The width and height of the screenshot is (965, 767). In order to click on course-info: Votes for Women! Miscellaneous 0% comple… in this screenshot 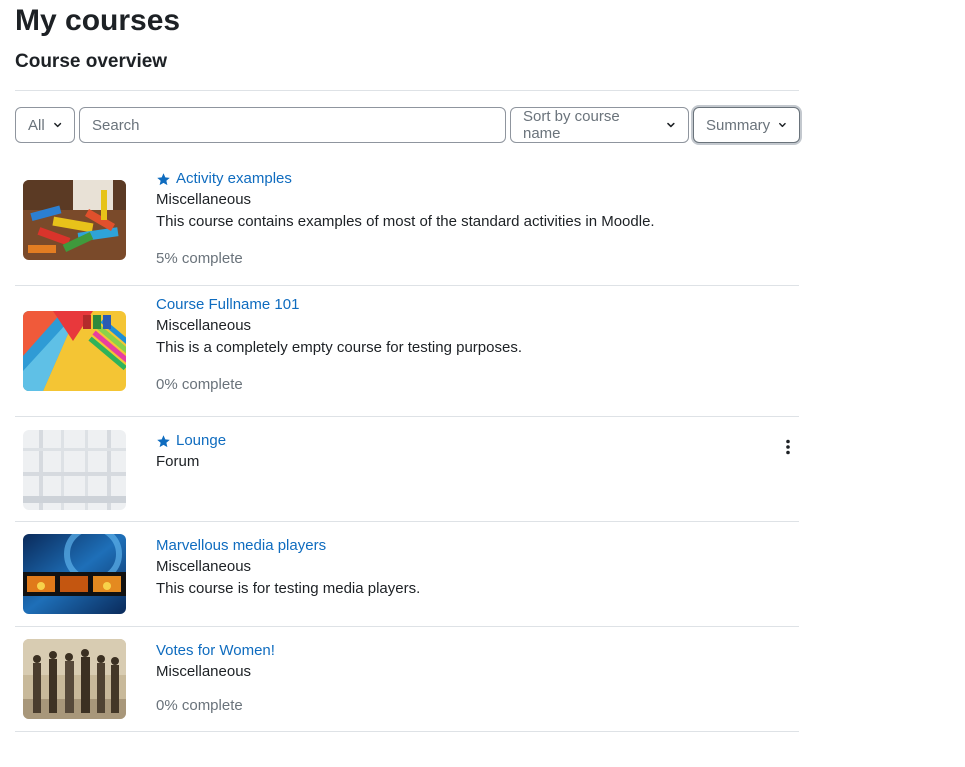, I will do `click(457, 678)`.